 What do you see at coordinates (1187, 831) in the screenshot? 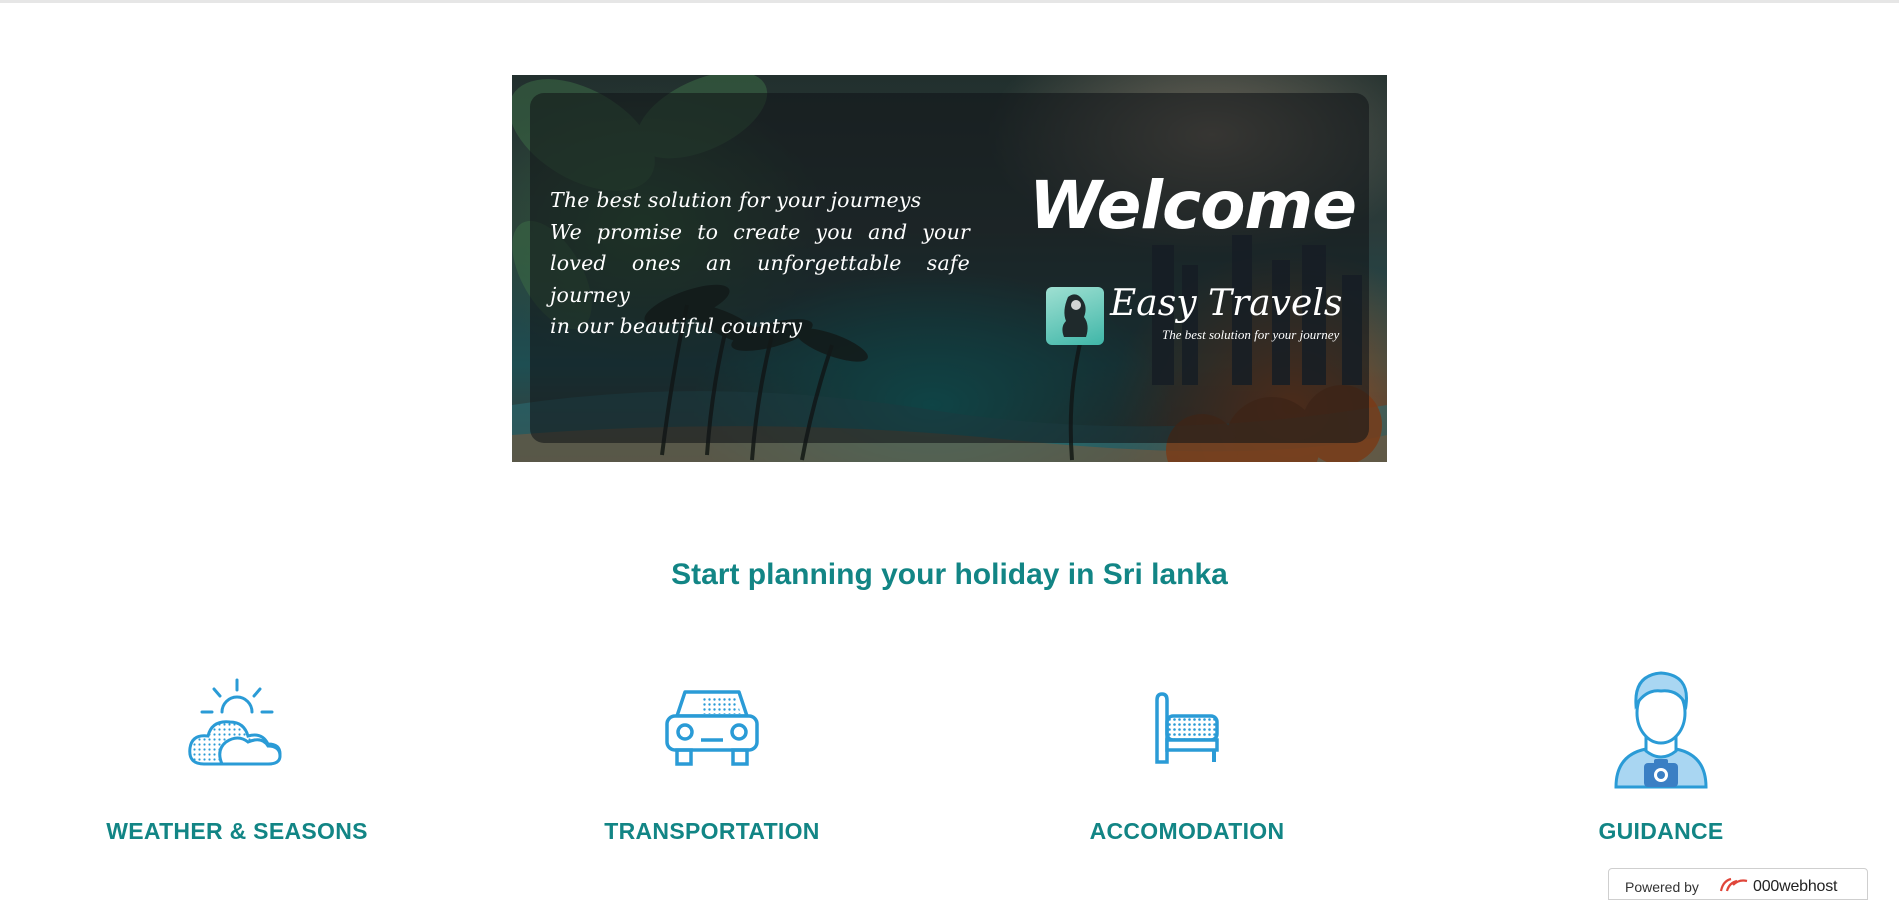
I see `feature-label-accomodation: ACCOMODATION` at bounding box center [1187, 831].